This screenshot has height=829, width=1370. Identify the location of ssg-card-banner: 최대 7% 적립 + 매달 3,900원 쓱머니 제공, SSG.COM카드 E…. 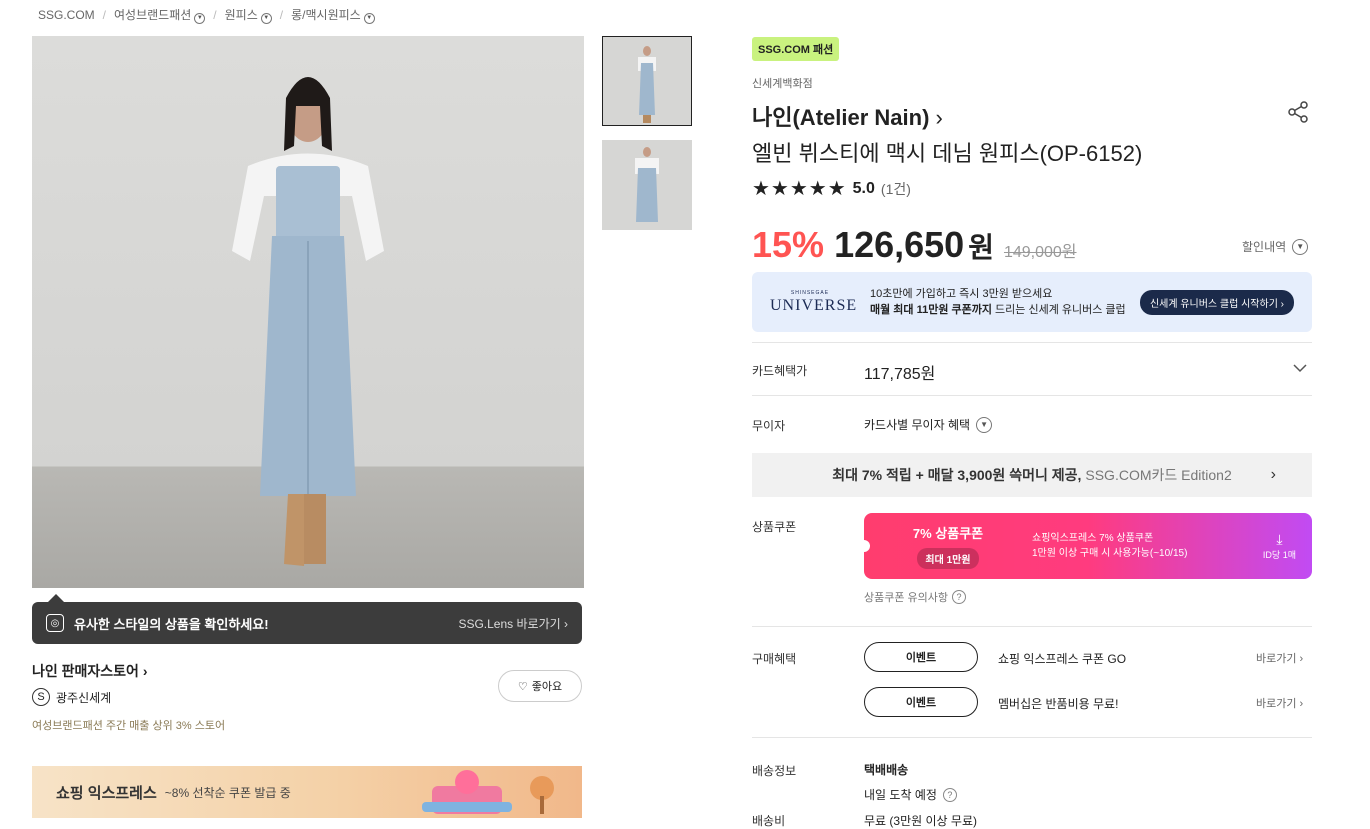
(1032, 475).